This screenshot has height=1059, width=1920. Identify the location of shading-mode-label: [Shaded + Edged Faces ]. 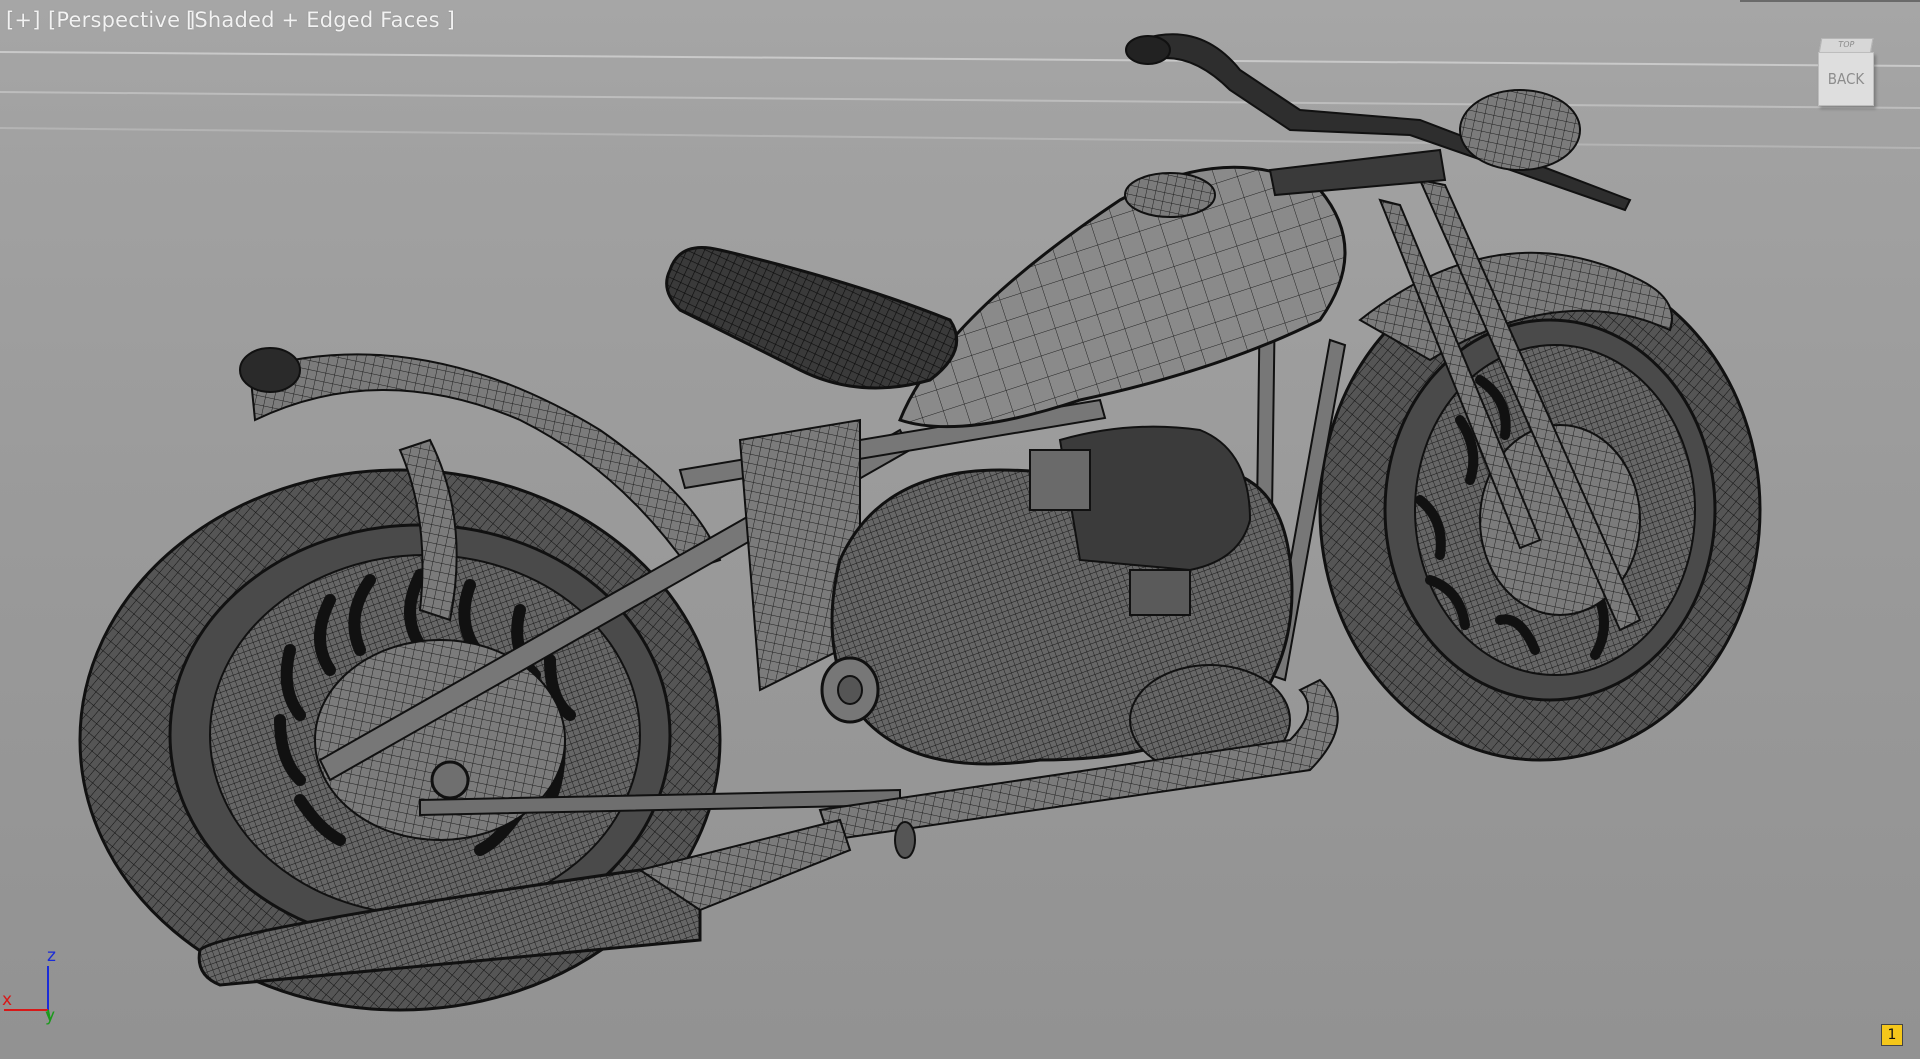
(320, 20).